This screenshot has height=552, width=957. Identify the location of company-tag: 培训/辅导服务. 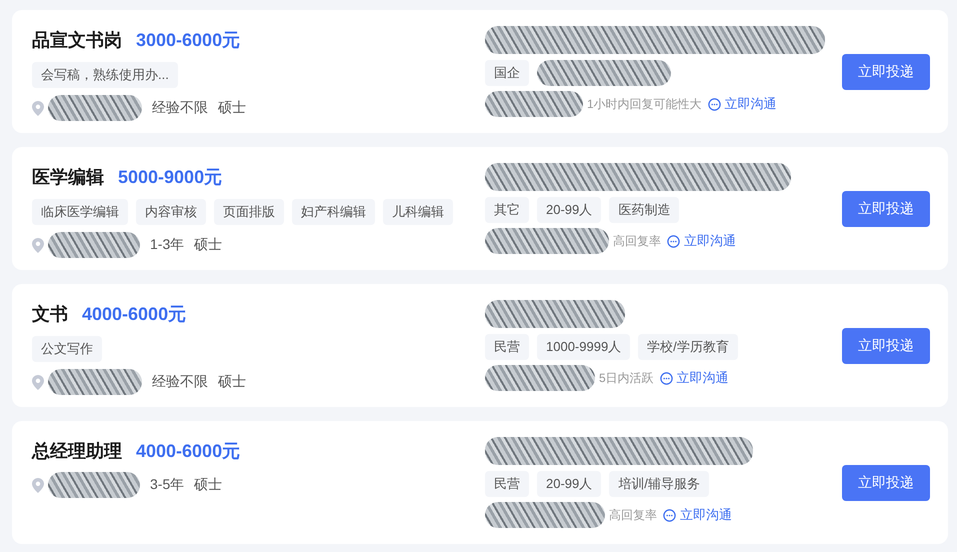
(659, 484).